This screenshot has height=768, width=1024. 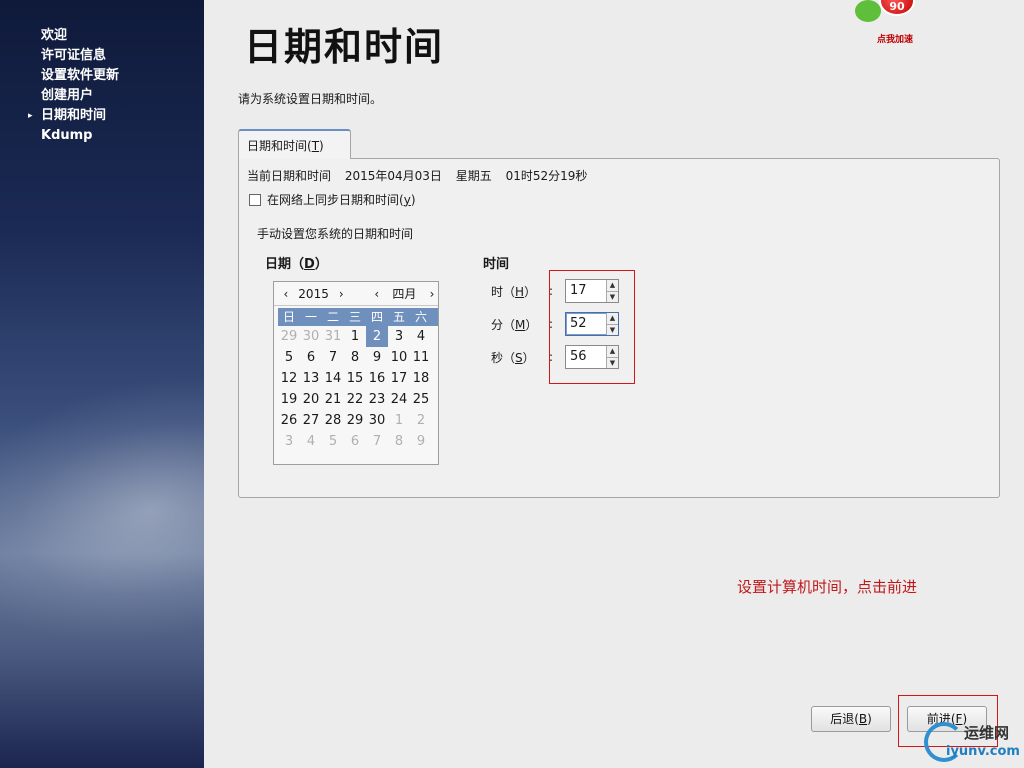 I want to click on sidebar-item-label: 欢迎, so click(x=54, y=35).